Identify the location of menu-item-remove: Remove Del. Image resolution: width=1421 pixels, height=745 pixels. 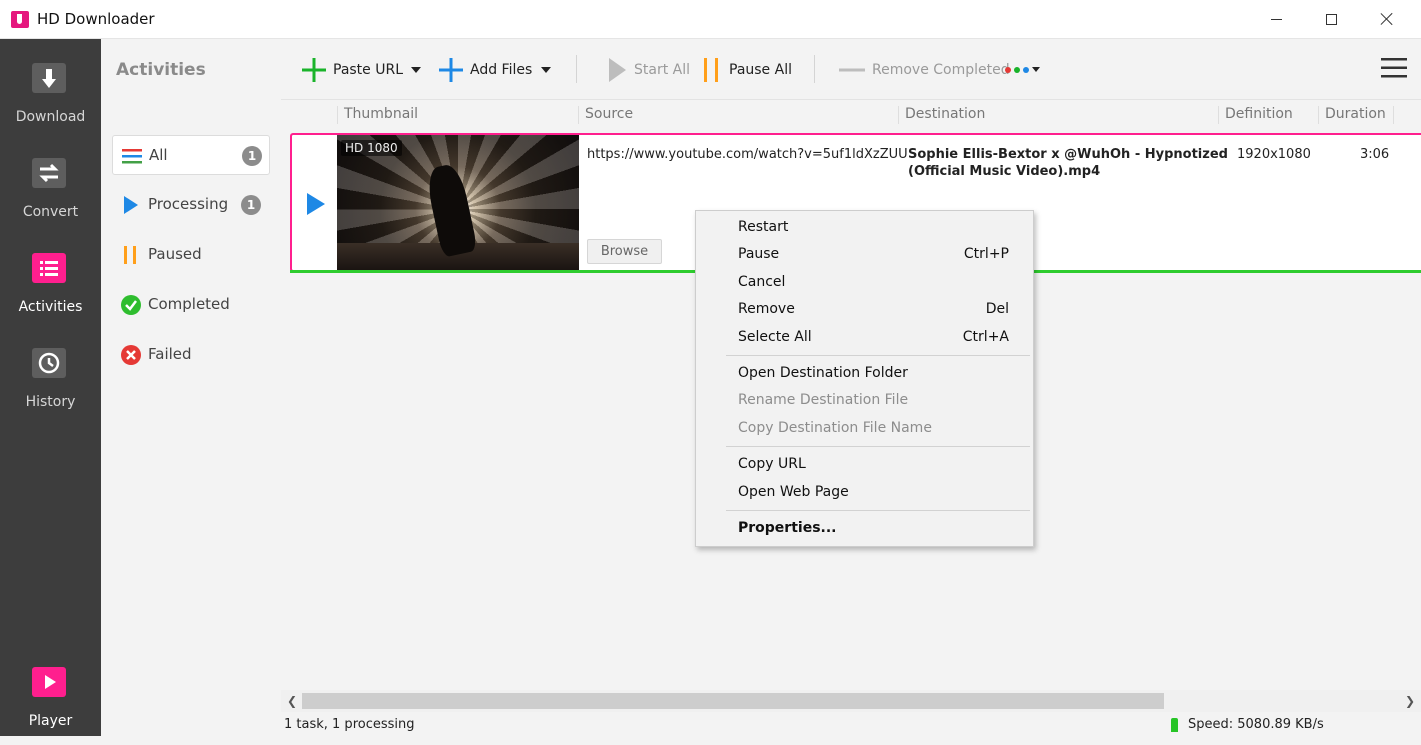
(864, 309).